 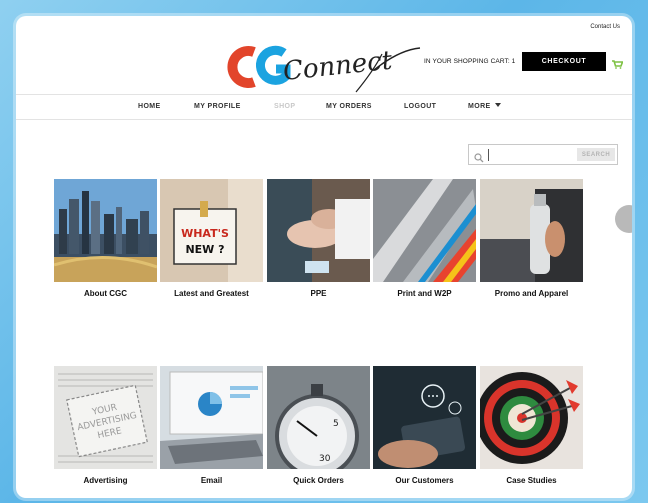 I want to click on tile-ppe: PPE, so click(x=318, y=238).